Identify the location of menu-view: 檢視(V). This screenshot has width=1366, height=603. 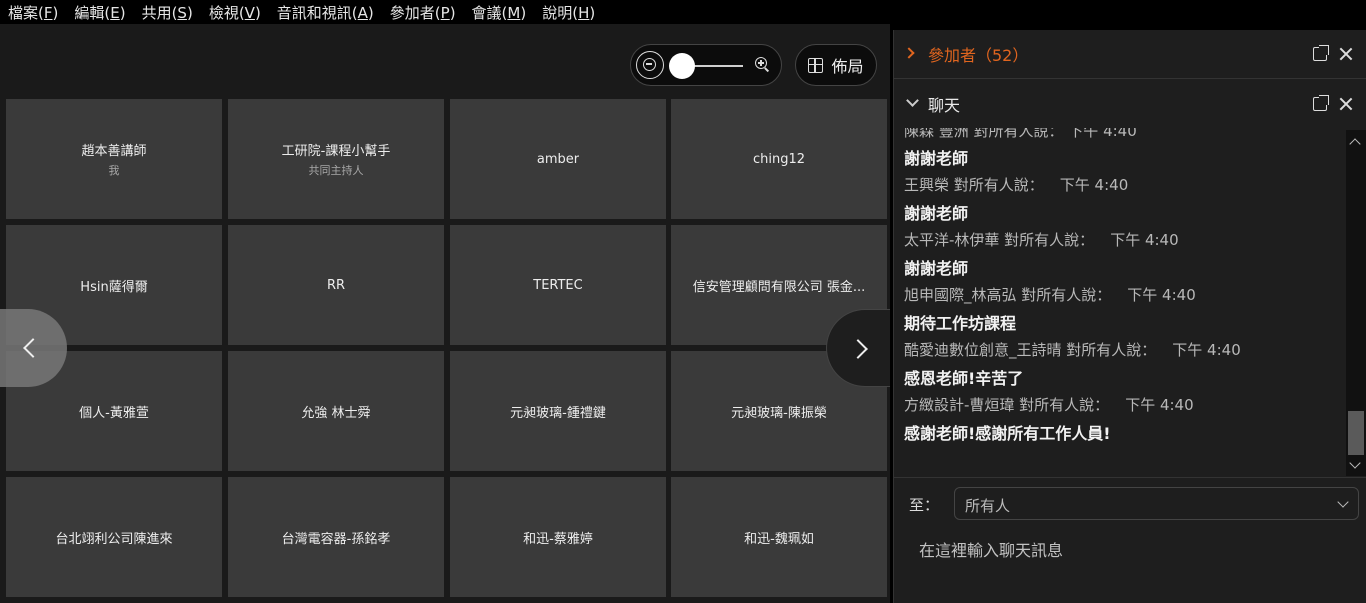
(235, 12).